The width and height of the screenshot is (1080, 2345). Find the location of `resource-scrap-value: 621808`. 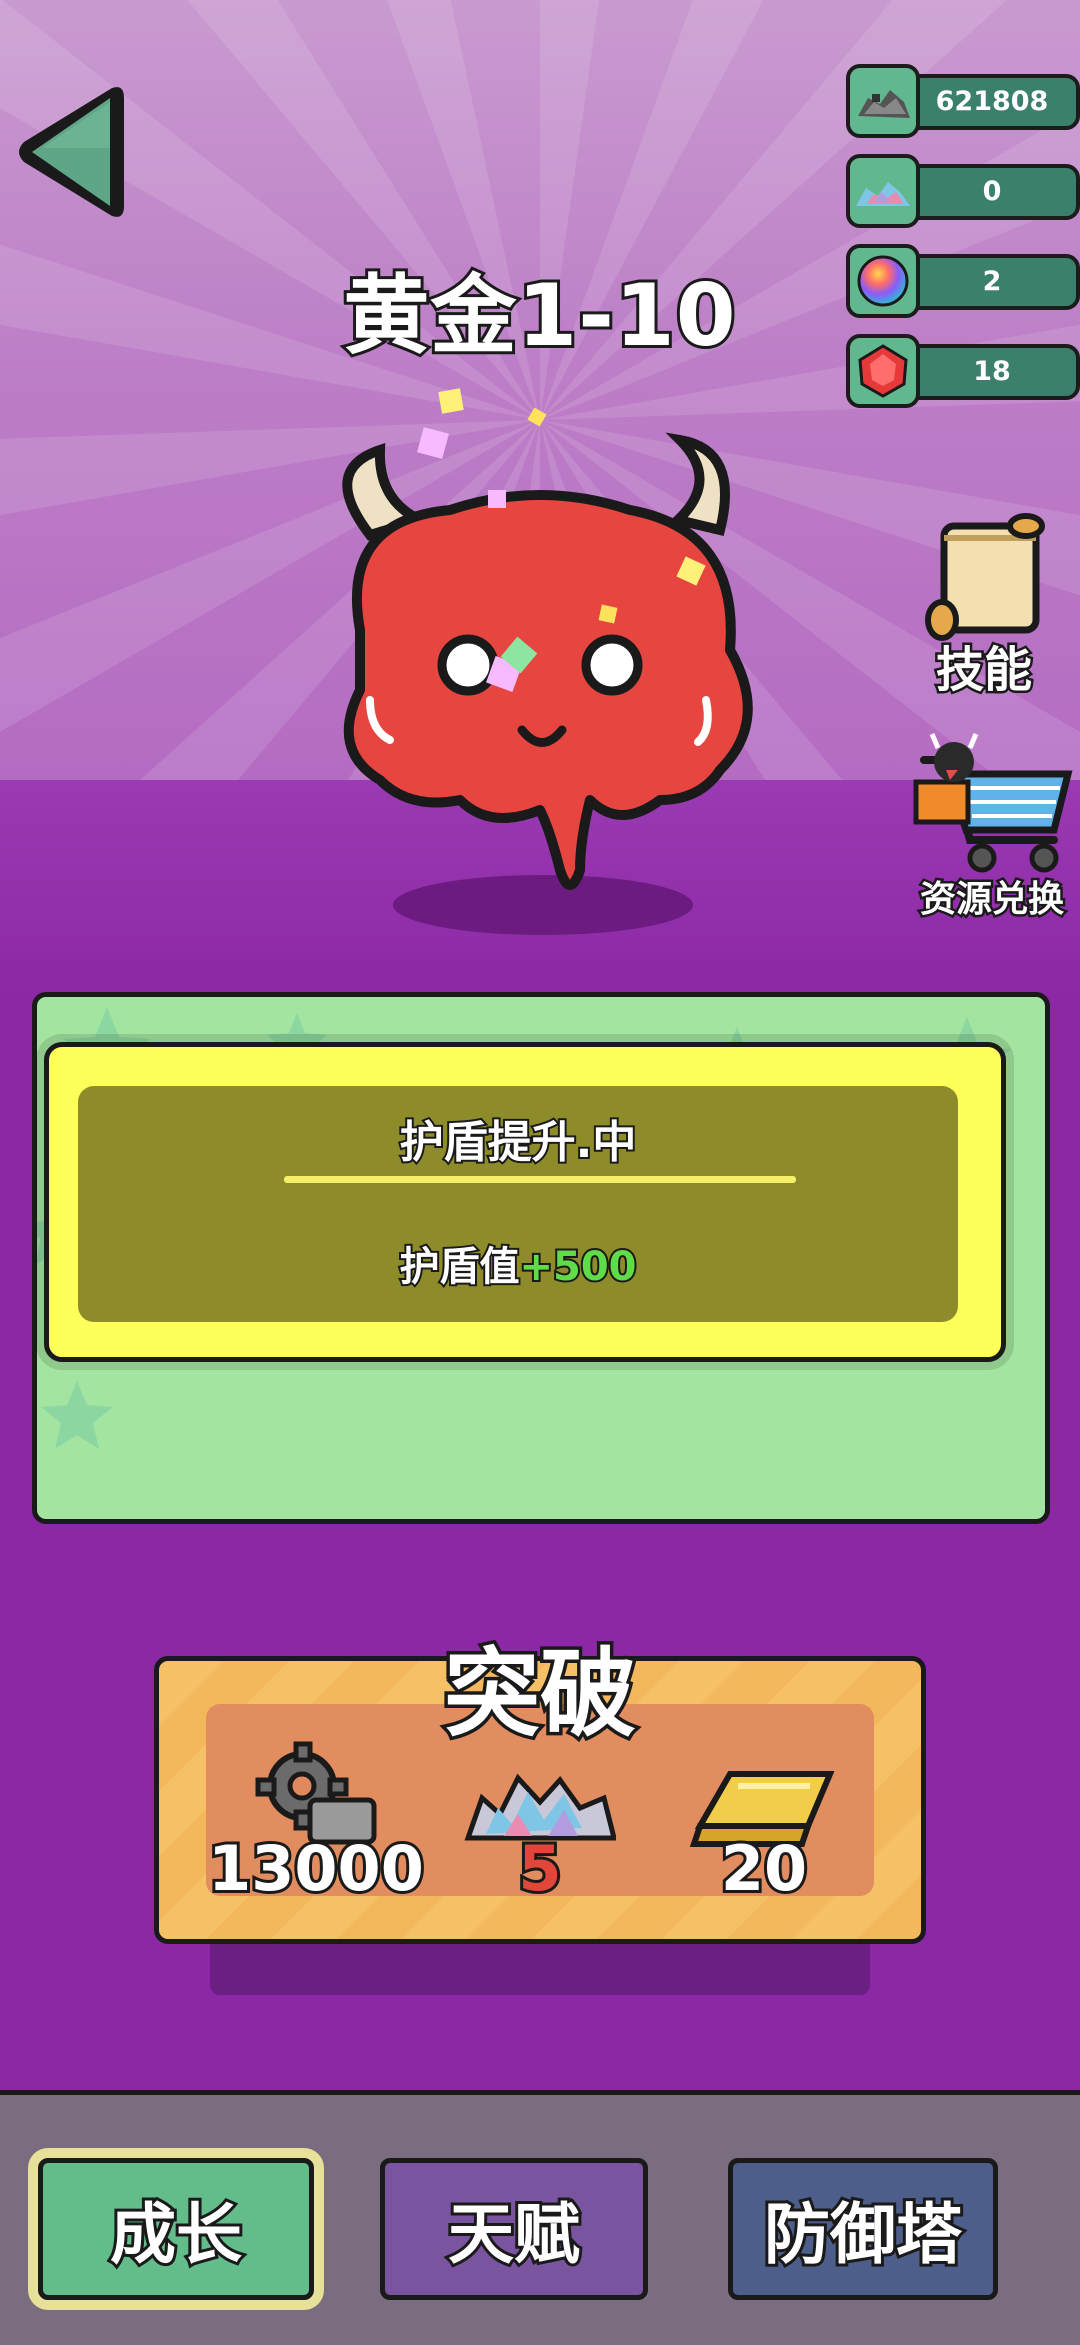

resource-scrap-value: 621808 is located at coordinates (992, 101).